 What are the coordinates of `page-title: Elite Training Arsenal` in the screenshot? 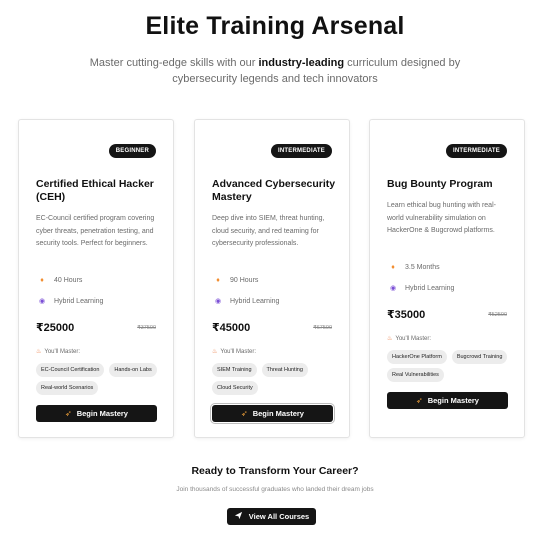 It's located at (275, 26).